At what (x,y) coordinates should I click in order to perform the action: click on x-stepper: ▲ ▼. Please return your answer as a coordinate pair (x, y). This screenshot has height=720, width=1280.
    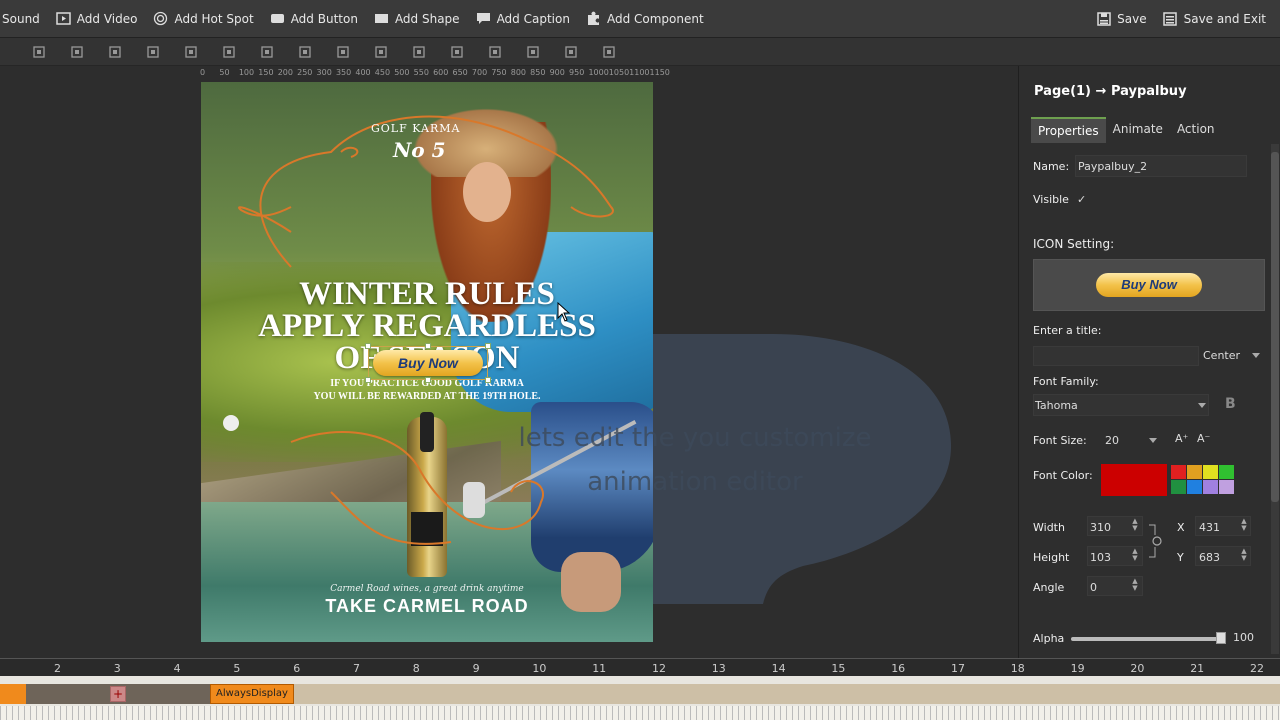
    Looking at the image, I should click on (1244, 526).